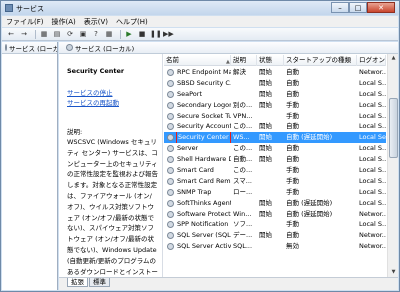  What do you see at coordinates (29, 48) in the screenshot?
I see `tree-item-services-local: サービス (ローカル)` at bounding box center [29, 48].